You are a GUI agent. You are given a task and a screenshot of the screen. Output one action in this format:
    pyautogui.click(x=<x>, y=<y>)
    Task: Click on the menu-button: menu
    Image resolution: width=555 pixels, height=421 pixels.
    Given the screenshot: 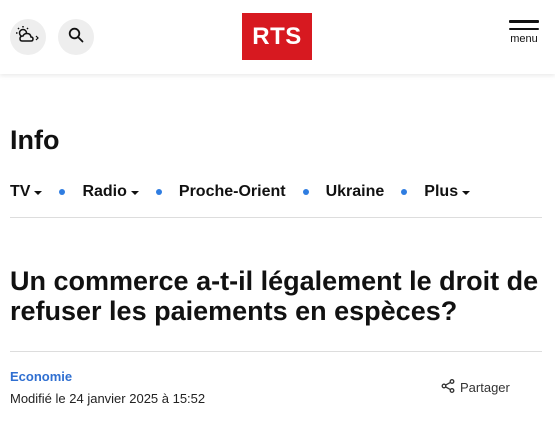 What is the action you would take?
    pyautogui.click(x=524, y=37)
    